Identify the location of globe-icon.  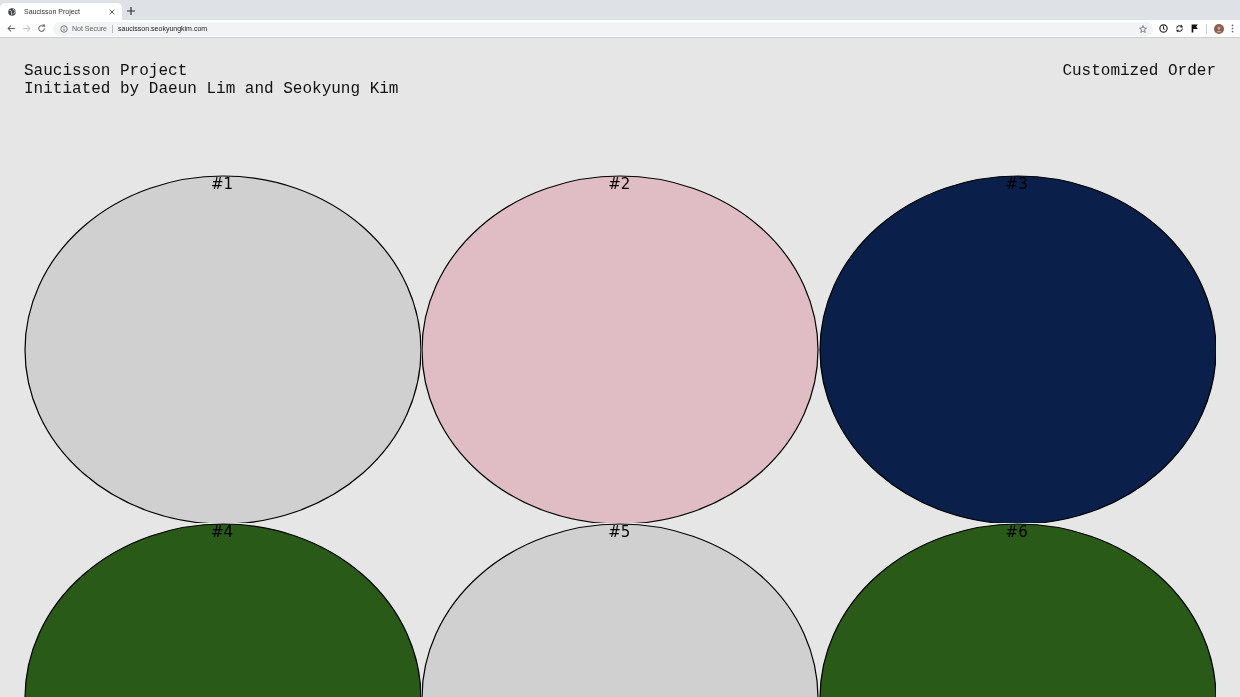
(12, 11).